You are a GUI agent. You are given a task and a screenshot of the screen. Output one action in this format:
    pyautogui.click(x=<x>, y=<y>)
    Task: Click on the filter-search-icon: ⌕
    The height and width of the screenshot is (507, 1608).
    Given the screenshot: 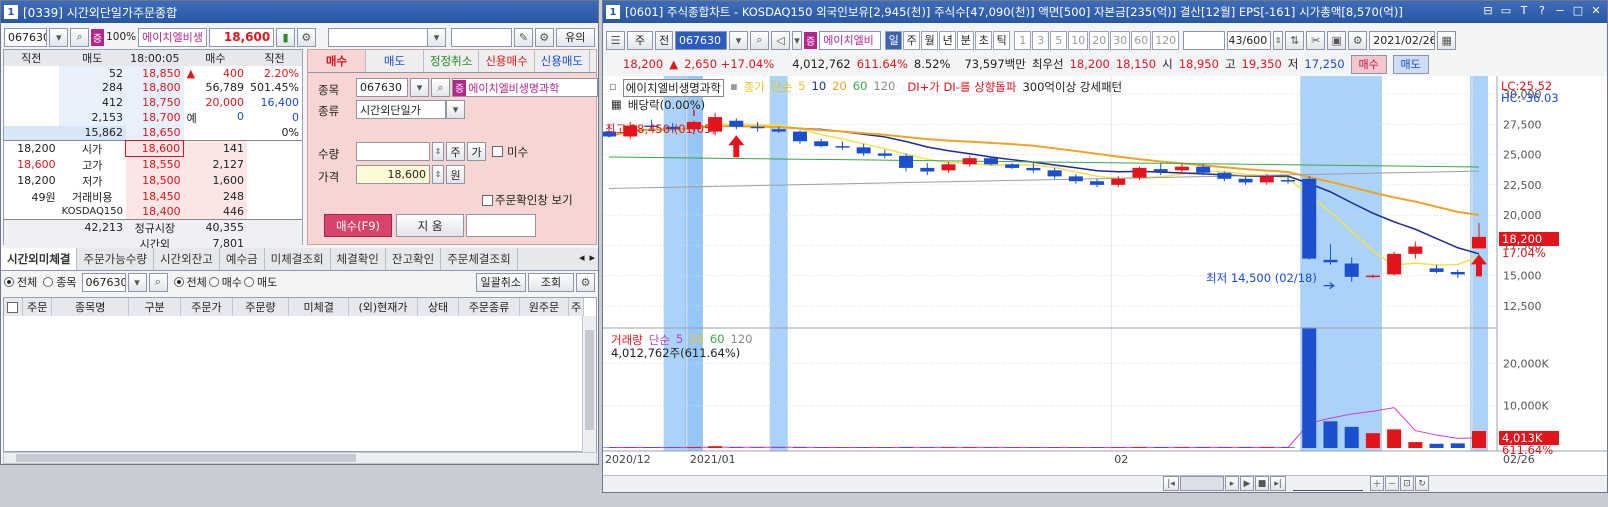 What is the action you would take?
    pyautogui.click(x=158, y=282)
    